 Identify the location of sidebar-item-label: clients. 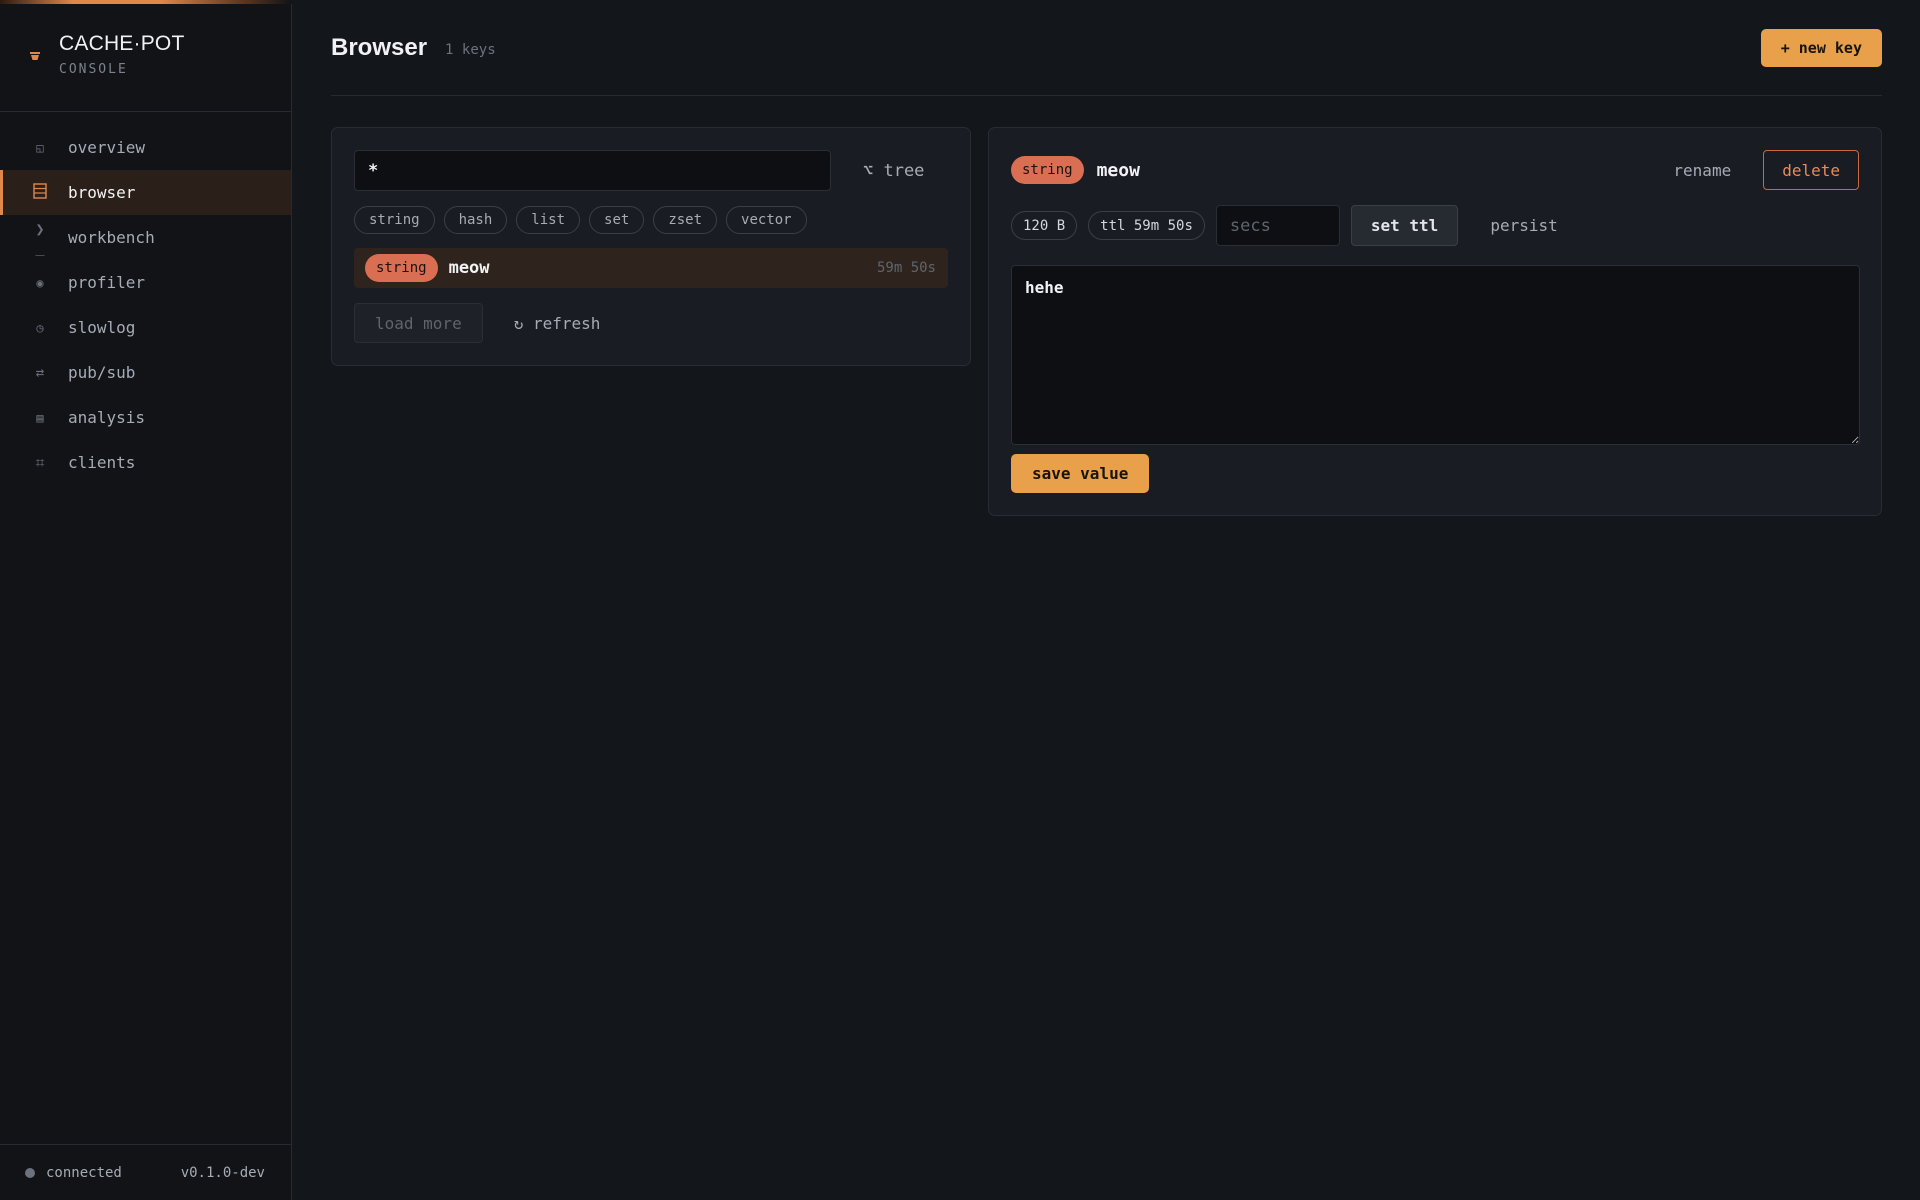
(102, 462).